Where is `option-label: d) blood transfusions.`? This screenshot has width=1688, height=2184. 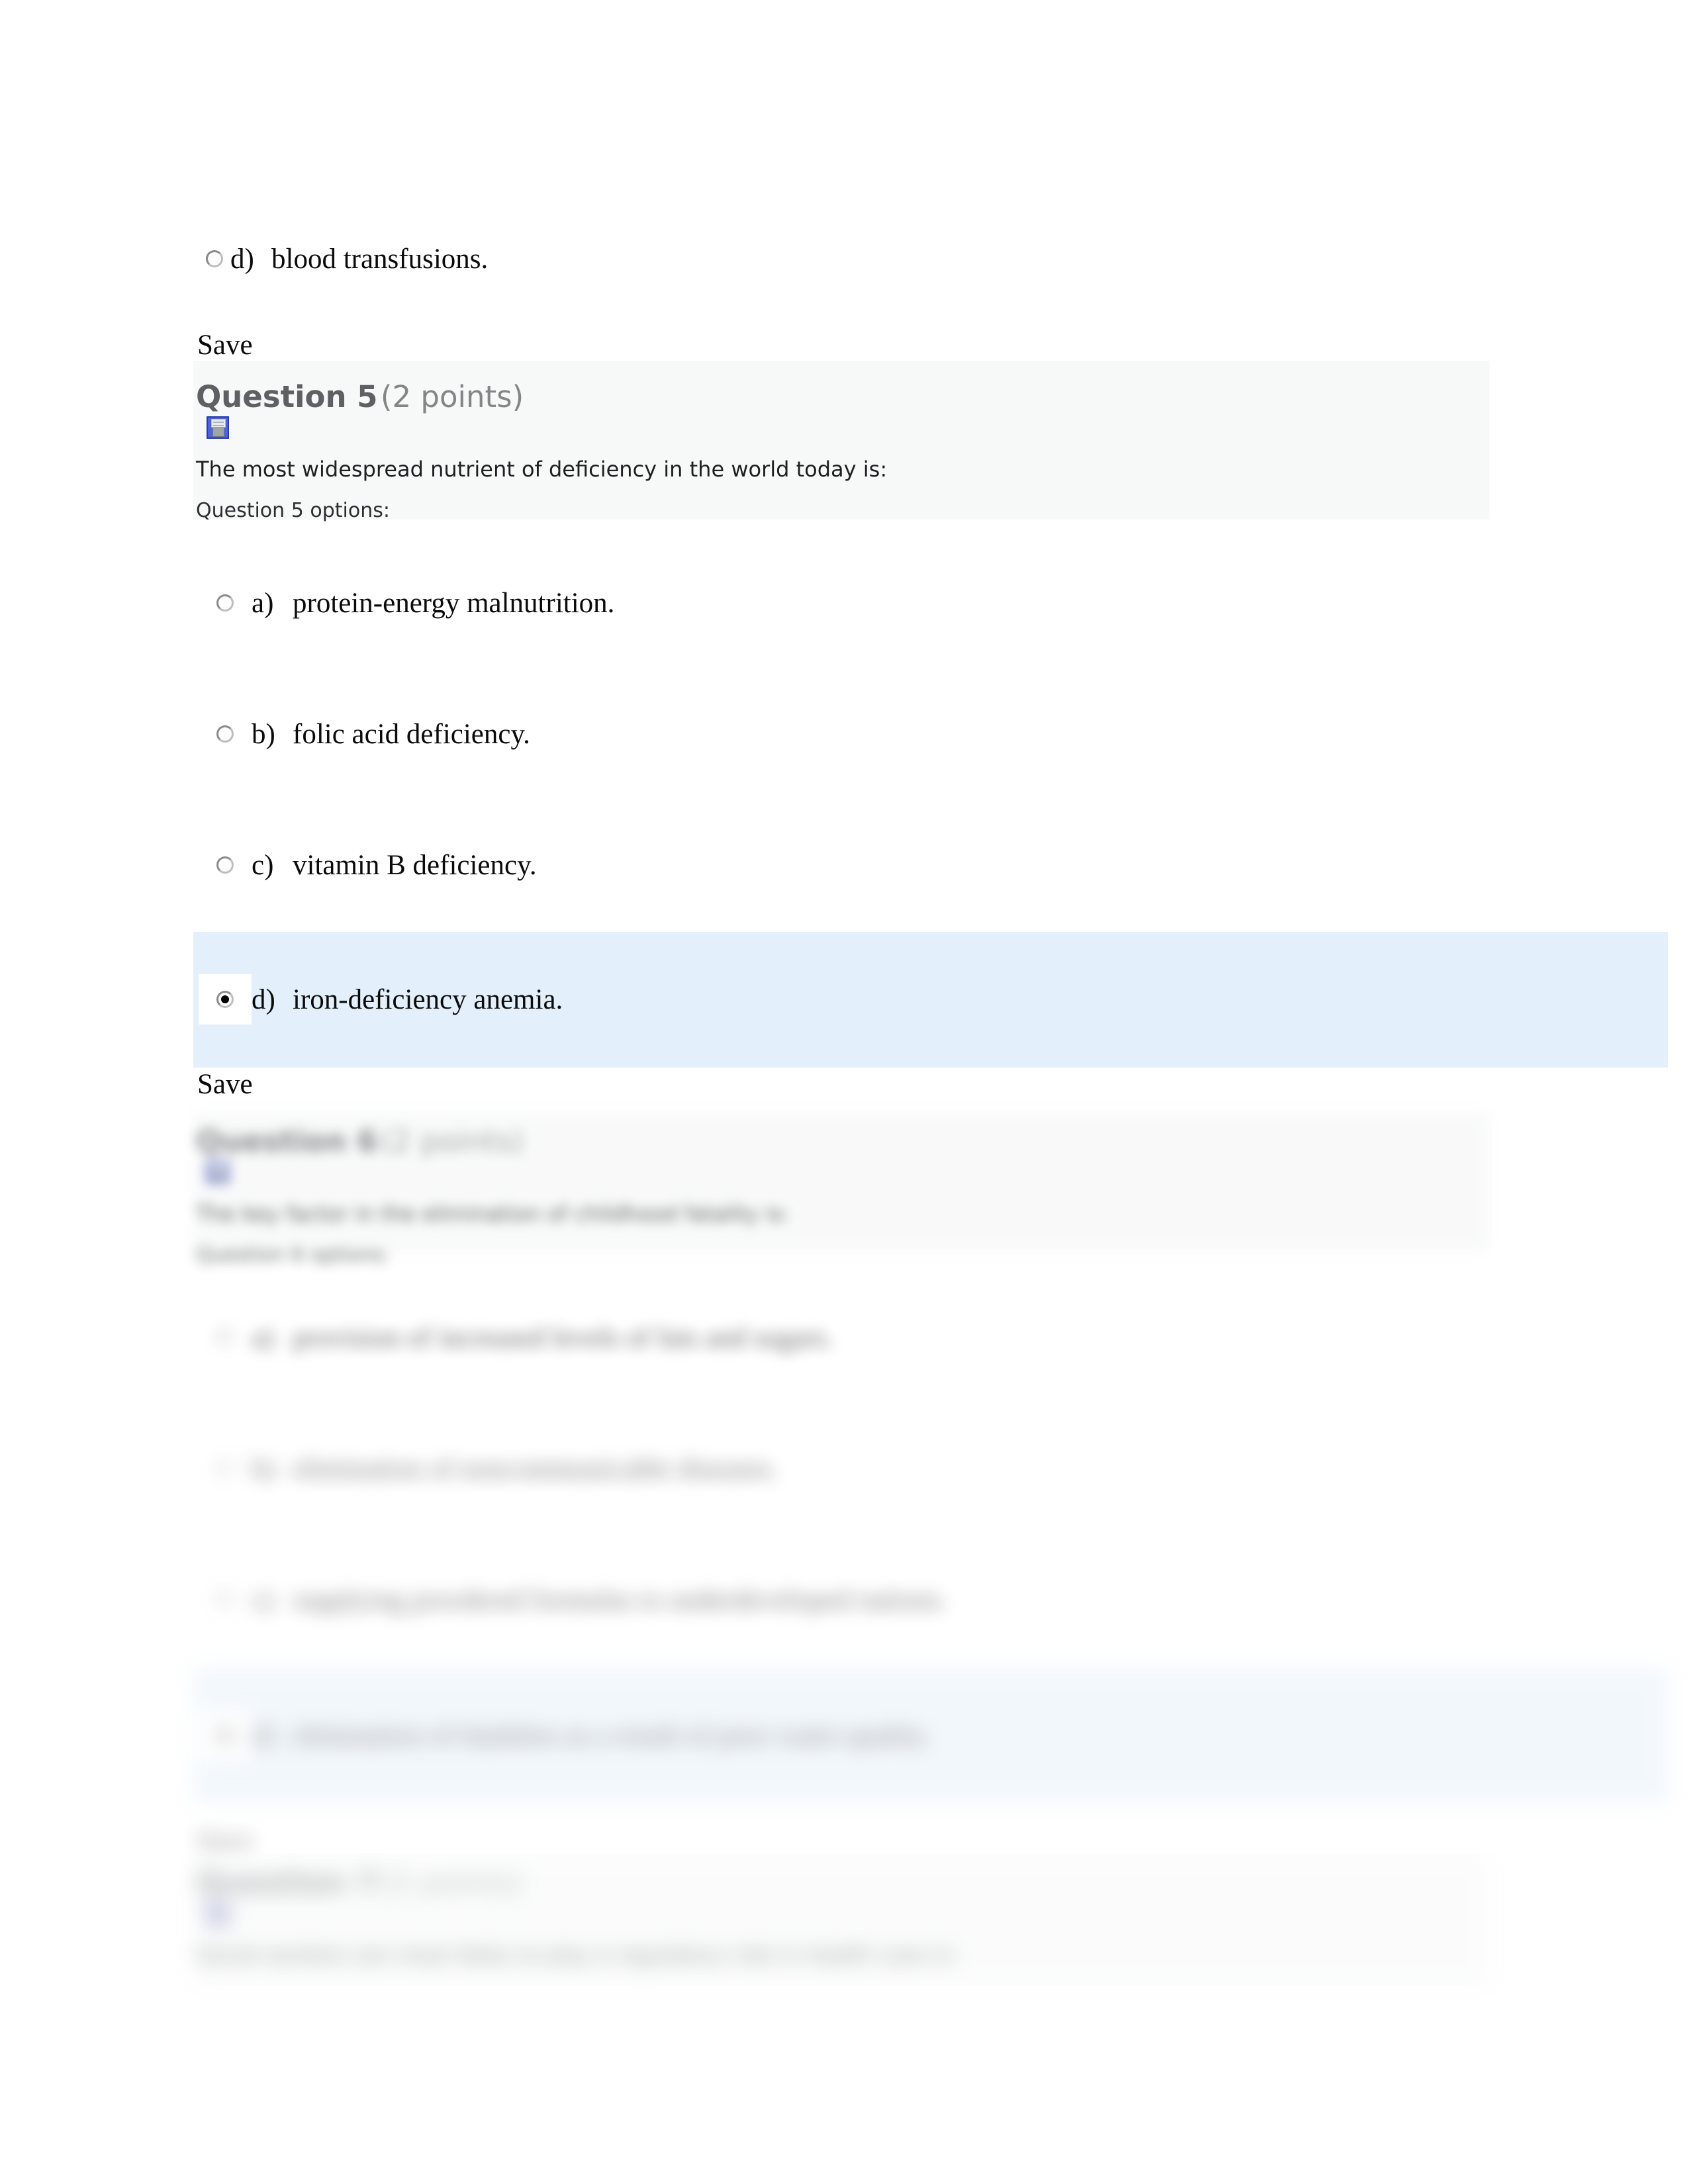 option-label: d) blood transfusions. is located at coordinates (359, 259).